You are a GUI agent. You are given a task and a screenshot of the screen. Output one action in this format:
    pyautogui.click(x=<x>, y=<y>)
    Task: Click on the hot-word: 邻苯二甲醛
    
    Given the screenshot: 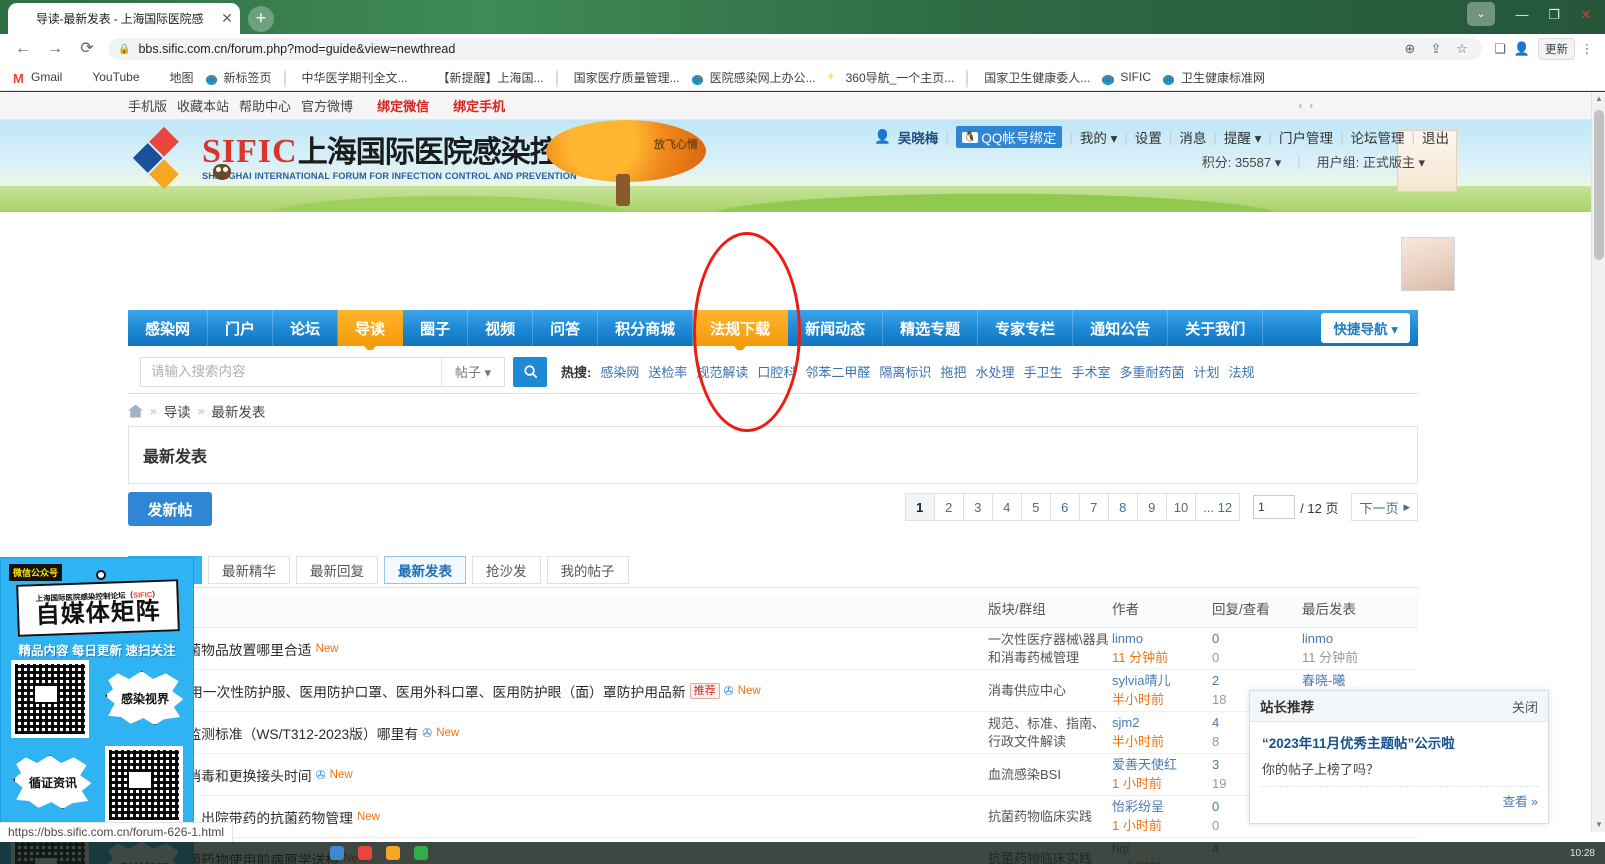 What is the action you would take?
    pyautogui.click(x=837, y=371)
    